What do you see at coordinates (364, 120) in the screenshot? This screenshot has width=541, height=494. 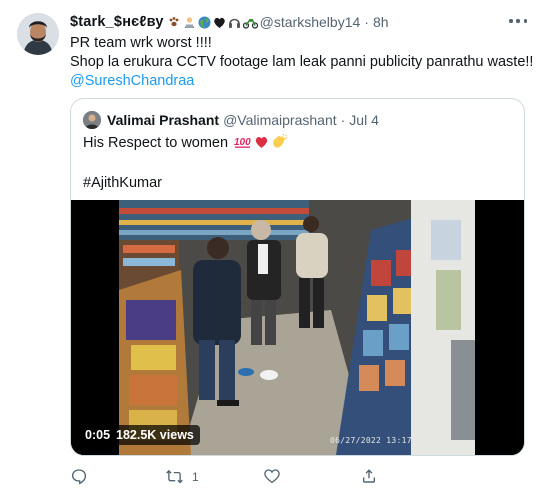 I see `quoted-date: Jul 4` at bounding box center [364, 120].